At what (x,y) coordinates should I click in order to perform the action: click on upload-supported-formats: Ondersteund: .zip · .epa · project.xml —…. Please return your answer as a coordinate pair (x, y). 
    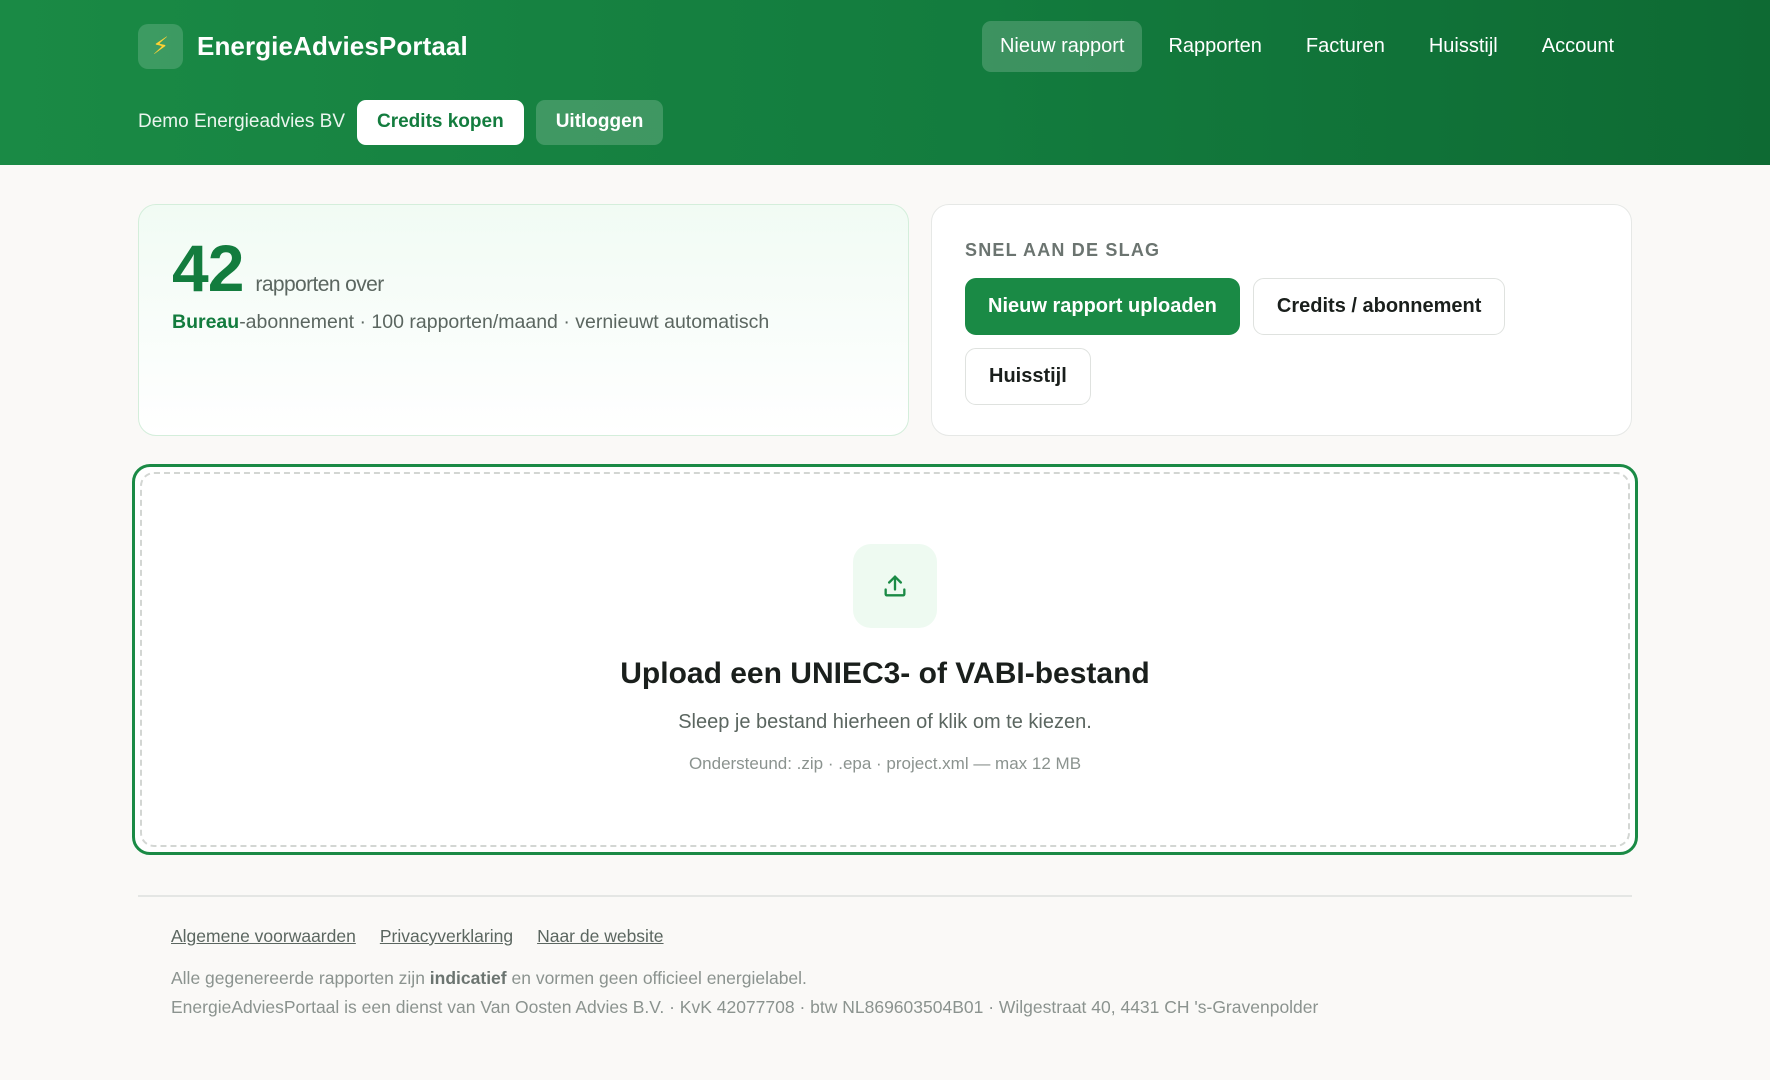
    Looking at the image, I should click on (885, 763).